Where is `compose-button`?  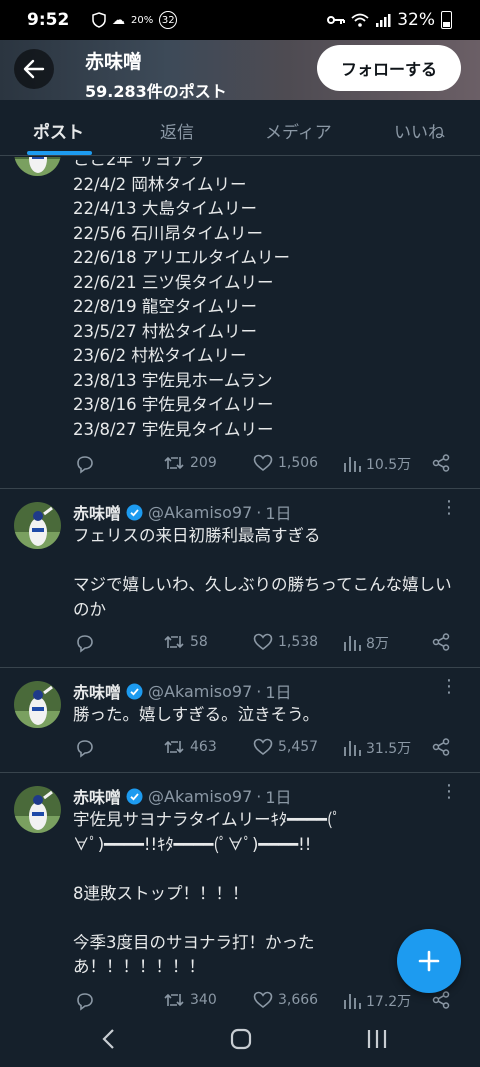
compose-button is located at coordinates (429, 961).